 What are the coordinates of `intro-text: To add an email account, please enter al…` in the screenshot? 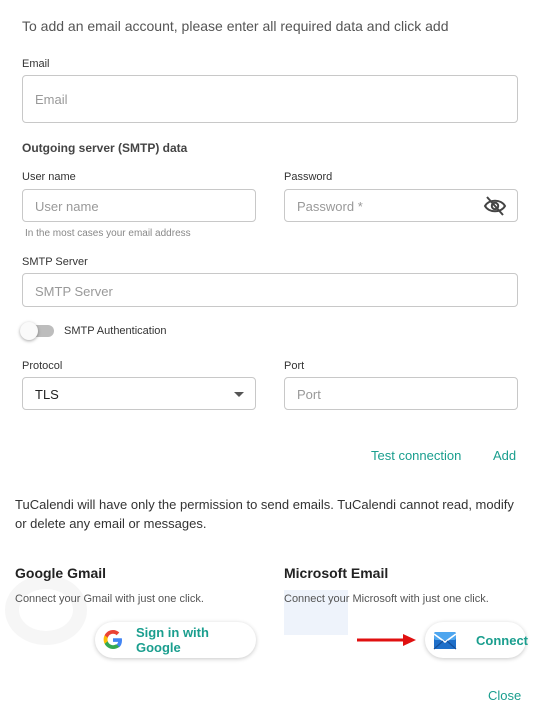 It's located at (235, 26).